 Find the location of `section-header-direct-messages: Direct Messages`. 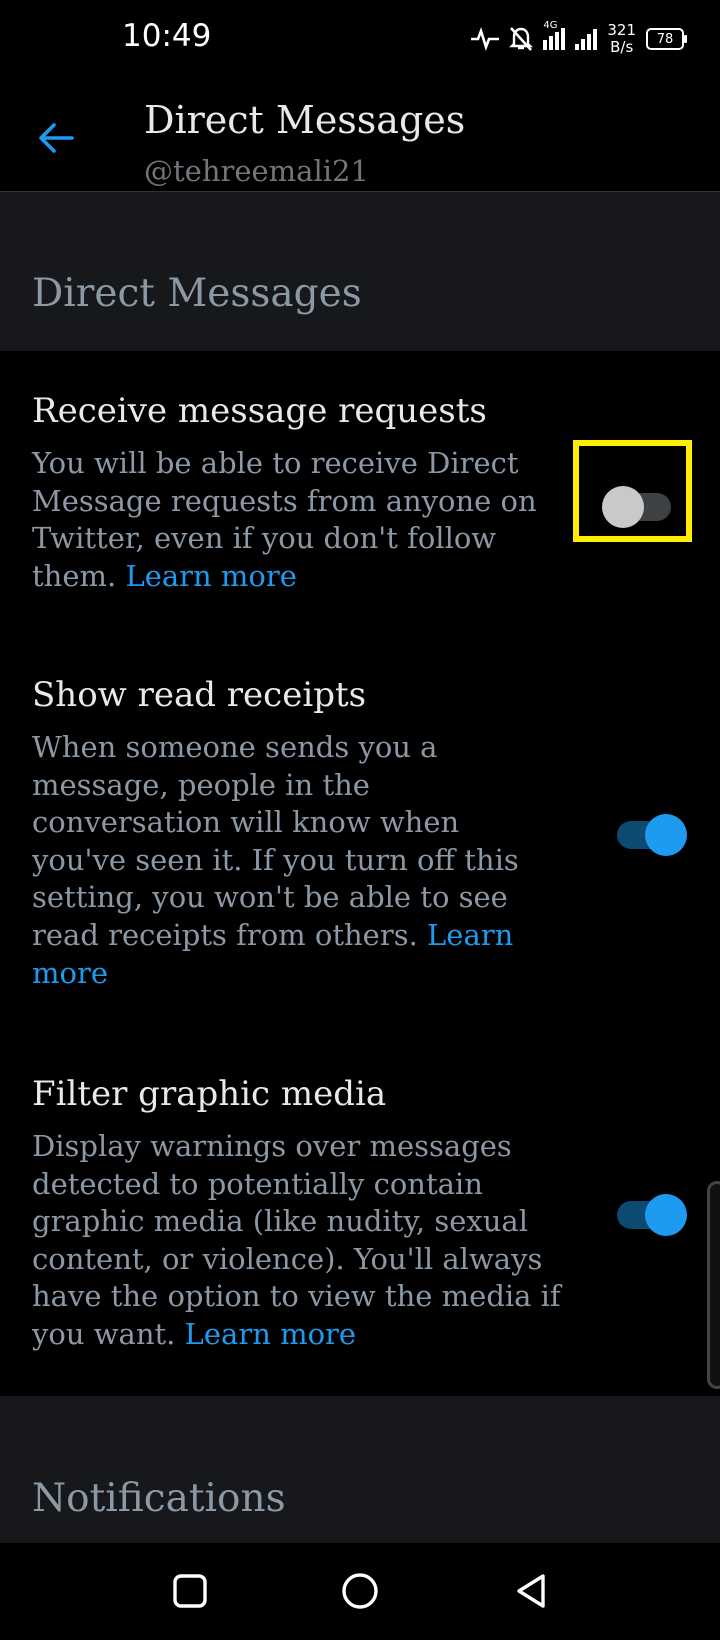

section-header-direct-messages: Direct Messages is located at coordinates (360, 271).